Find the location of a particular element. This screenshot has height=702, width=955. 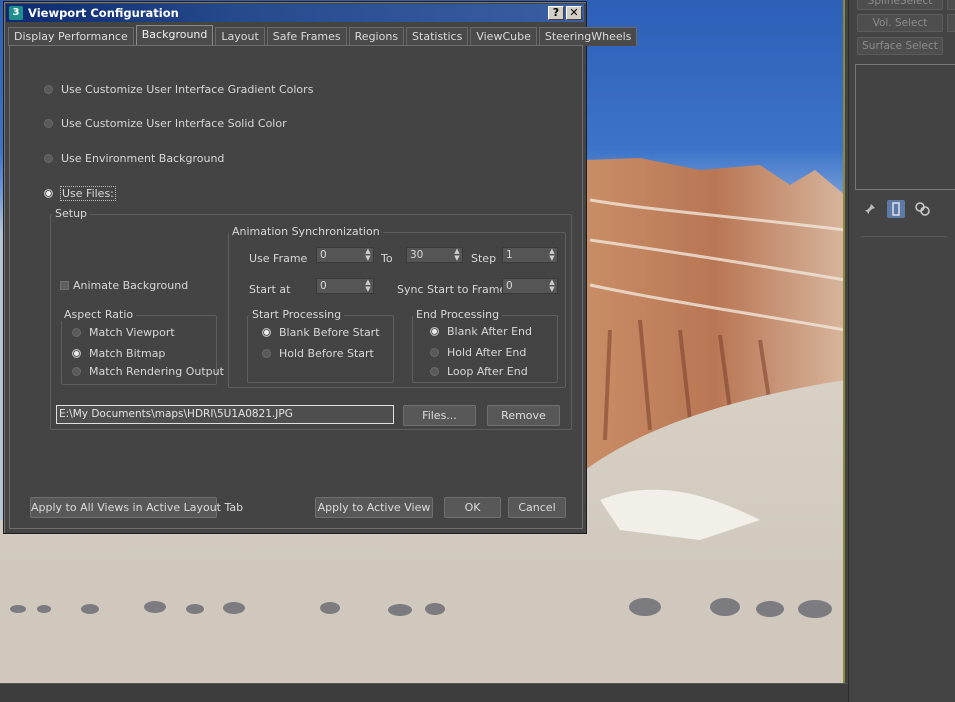

radio-hold-before-start: Hold Before Start is located at coordinates (318, 353).